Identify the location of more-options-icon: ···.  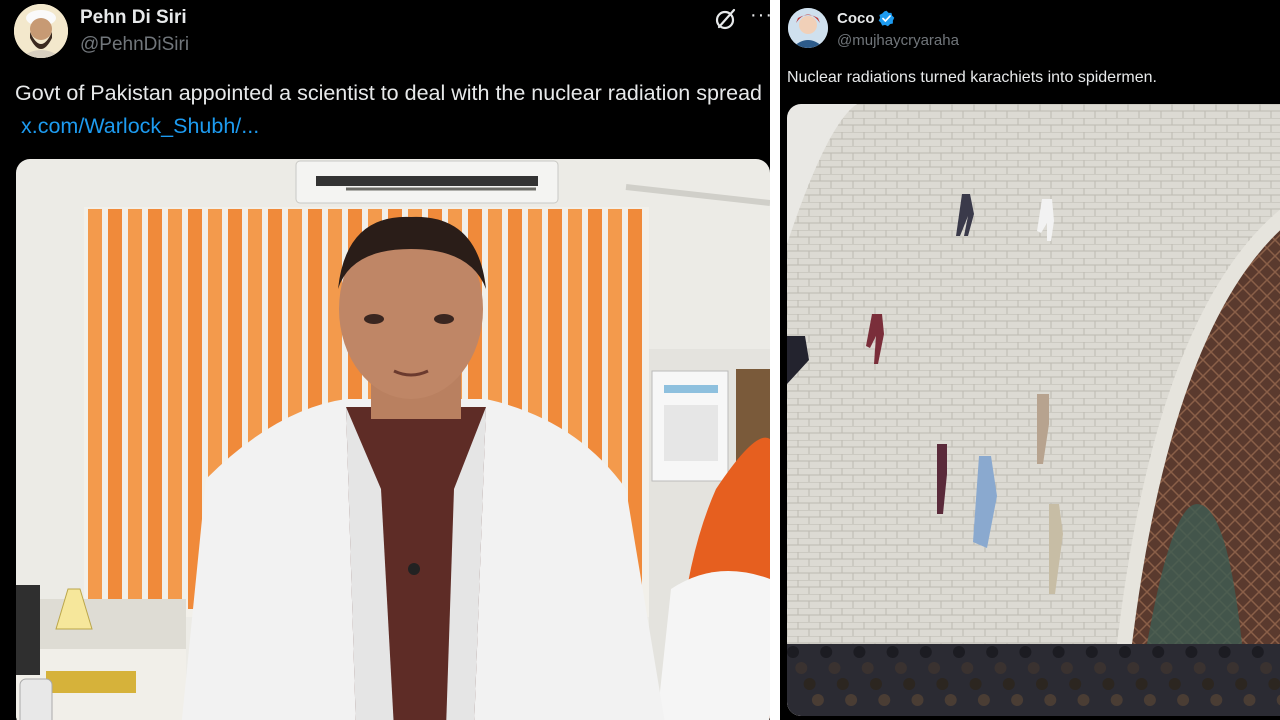
(760, 15).